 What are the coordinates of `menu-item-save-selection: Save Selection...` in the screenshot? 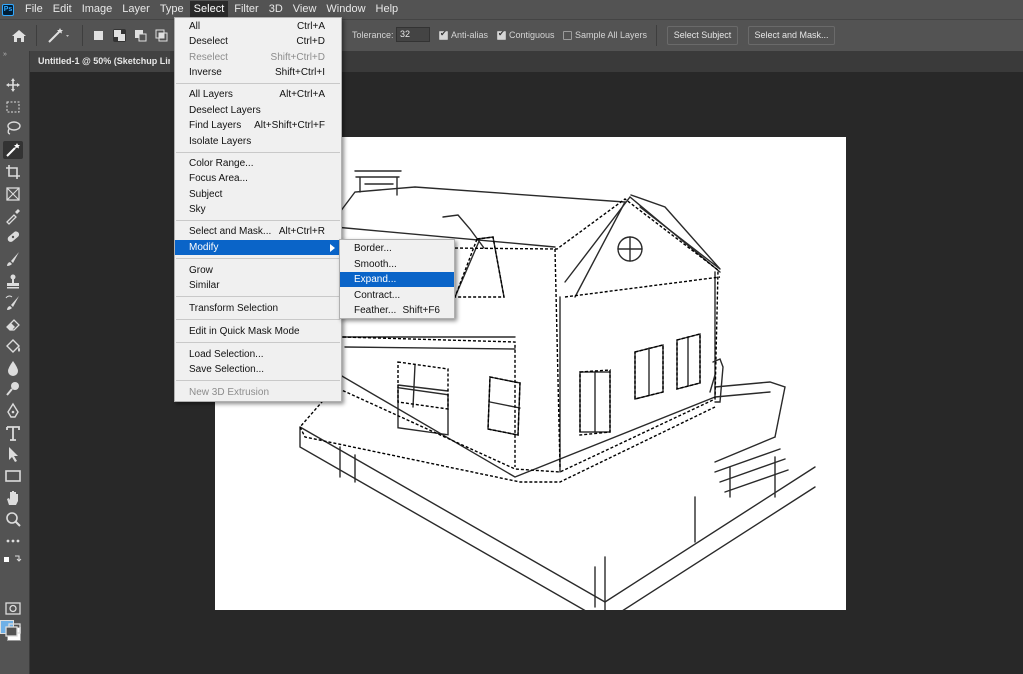 It's located at (258, 369).